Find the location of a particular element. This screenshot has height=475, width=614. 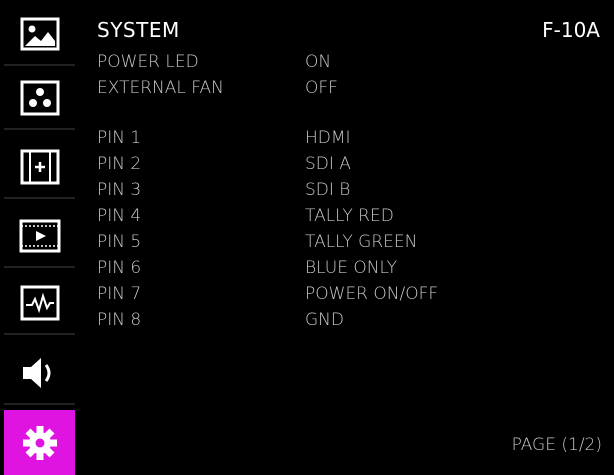

setting-value: POWER ON/OFF is located at coordinates (372, 294).